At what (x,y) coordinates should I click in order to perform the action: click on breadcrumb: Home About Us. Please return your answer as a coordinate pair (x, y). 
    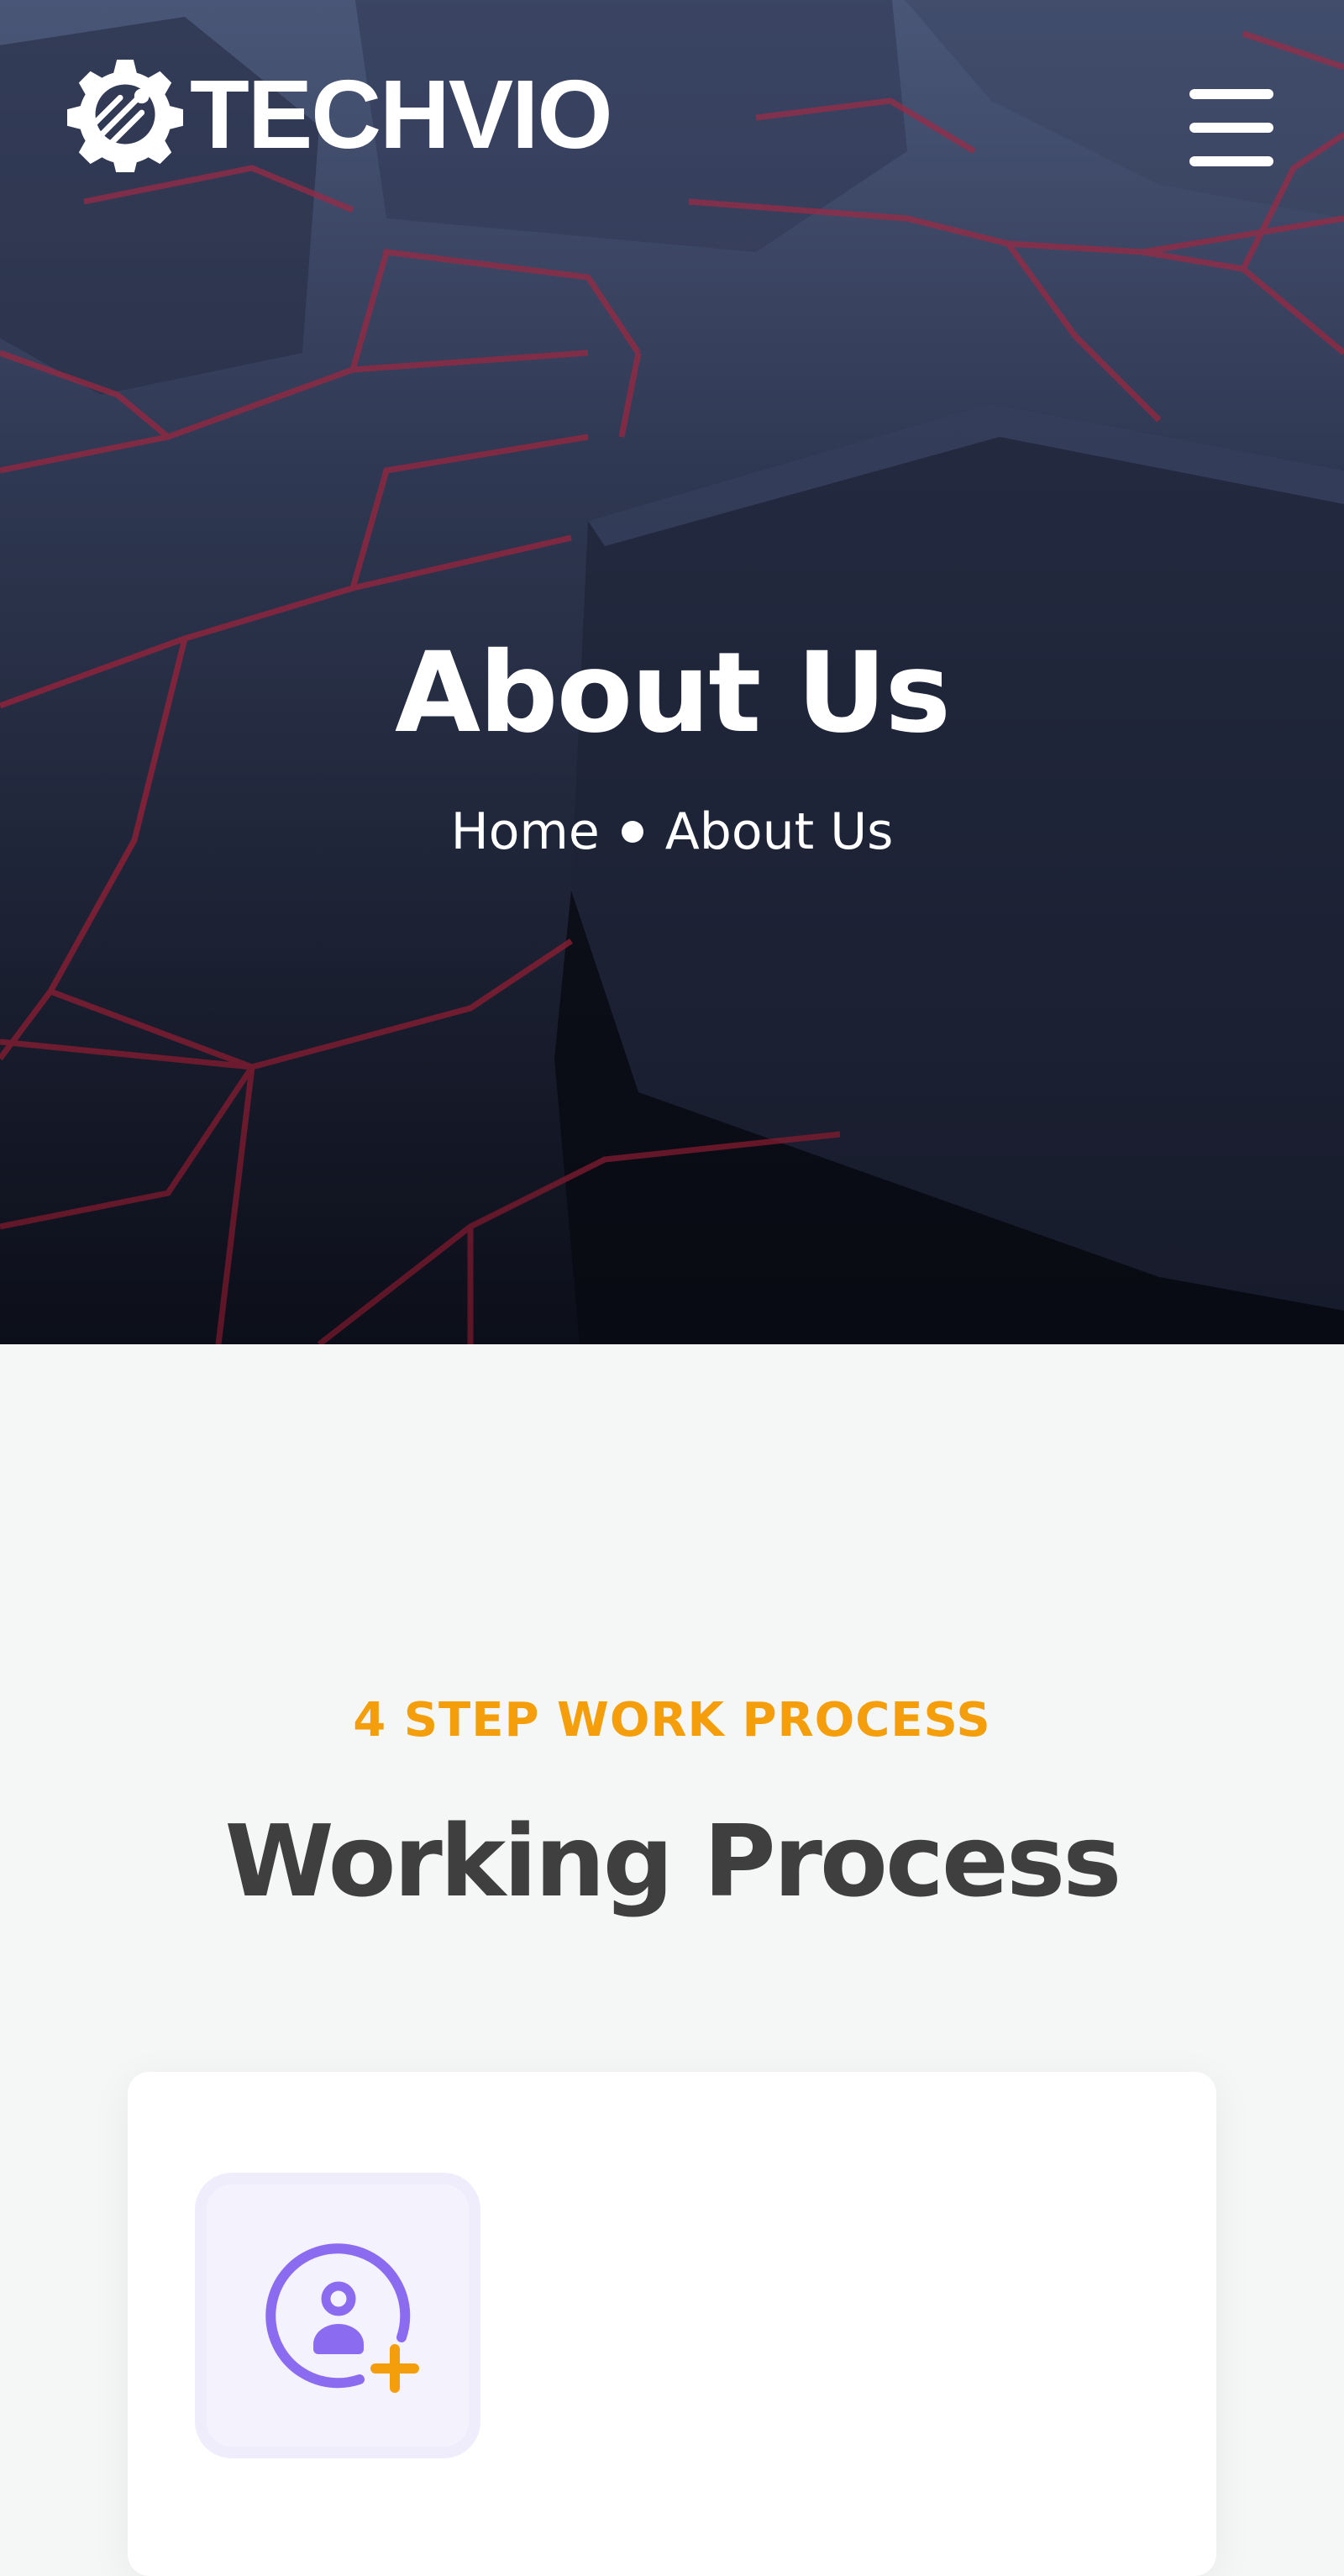
    Looking at the image, I should click on (672, 831).